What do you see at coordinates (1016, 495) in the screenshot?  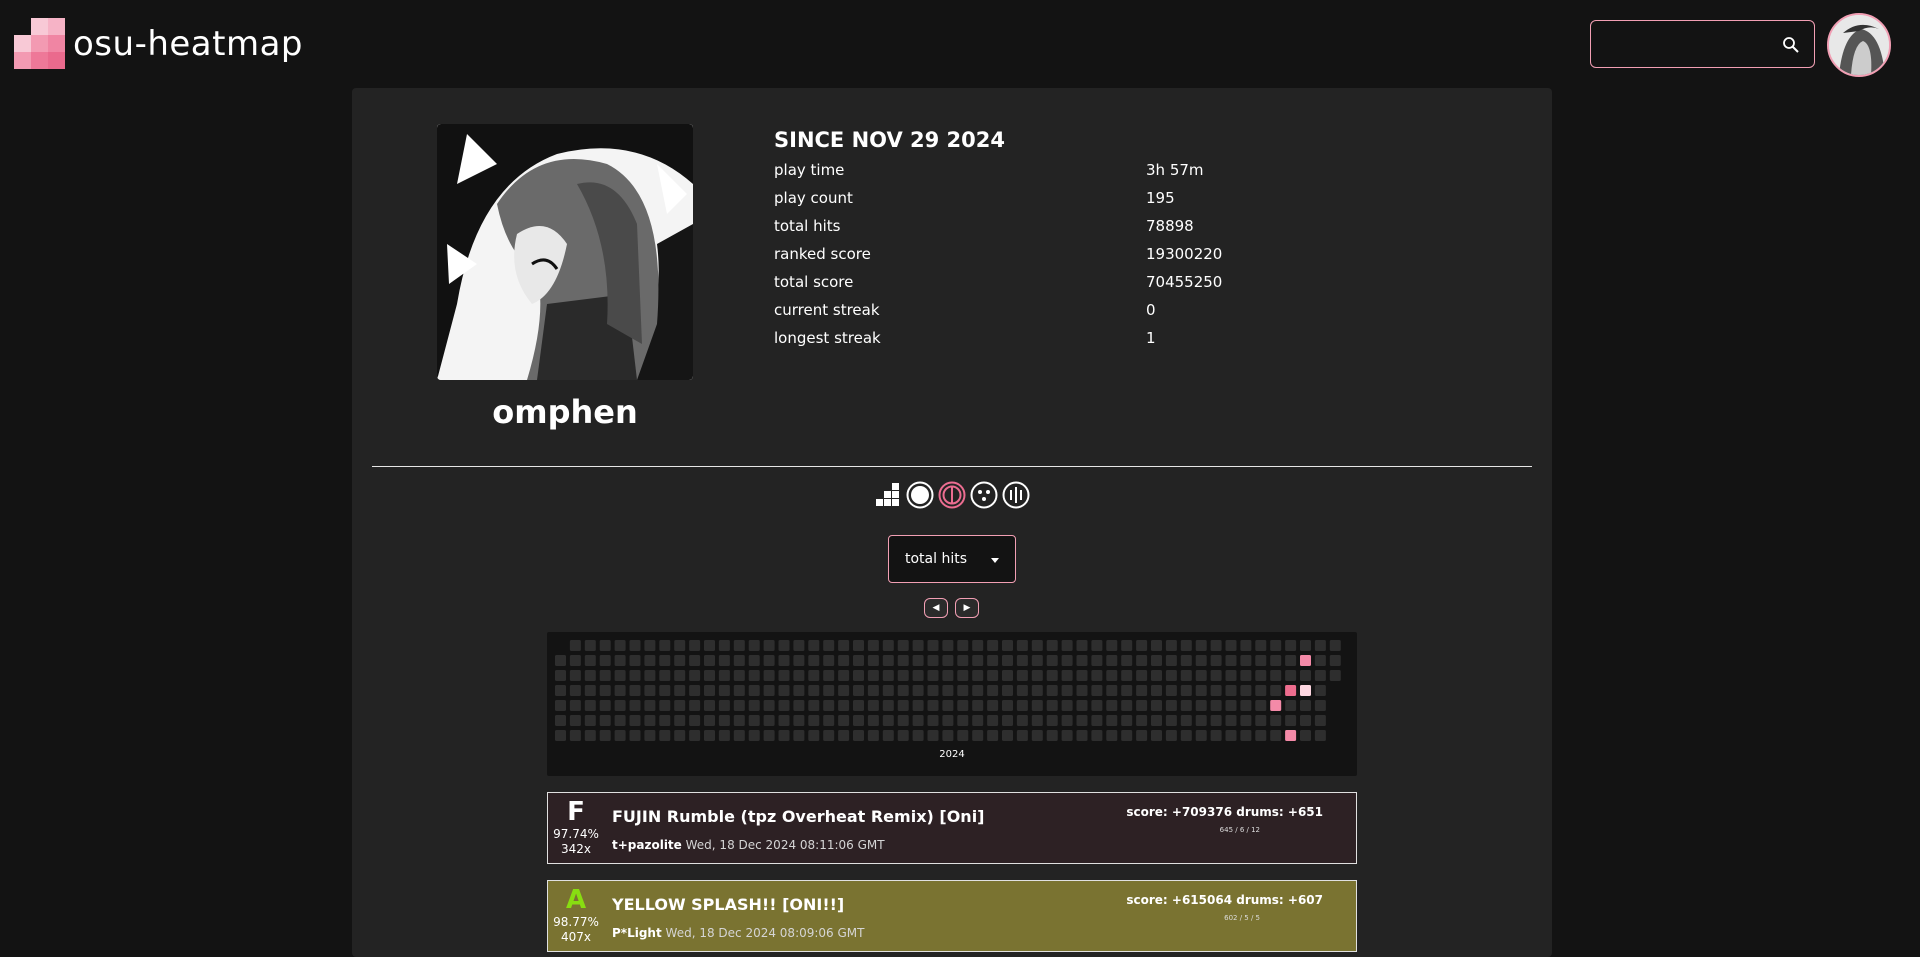 I see `mania-icon` at bounding box center [1016, 495].